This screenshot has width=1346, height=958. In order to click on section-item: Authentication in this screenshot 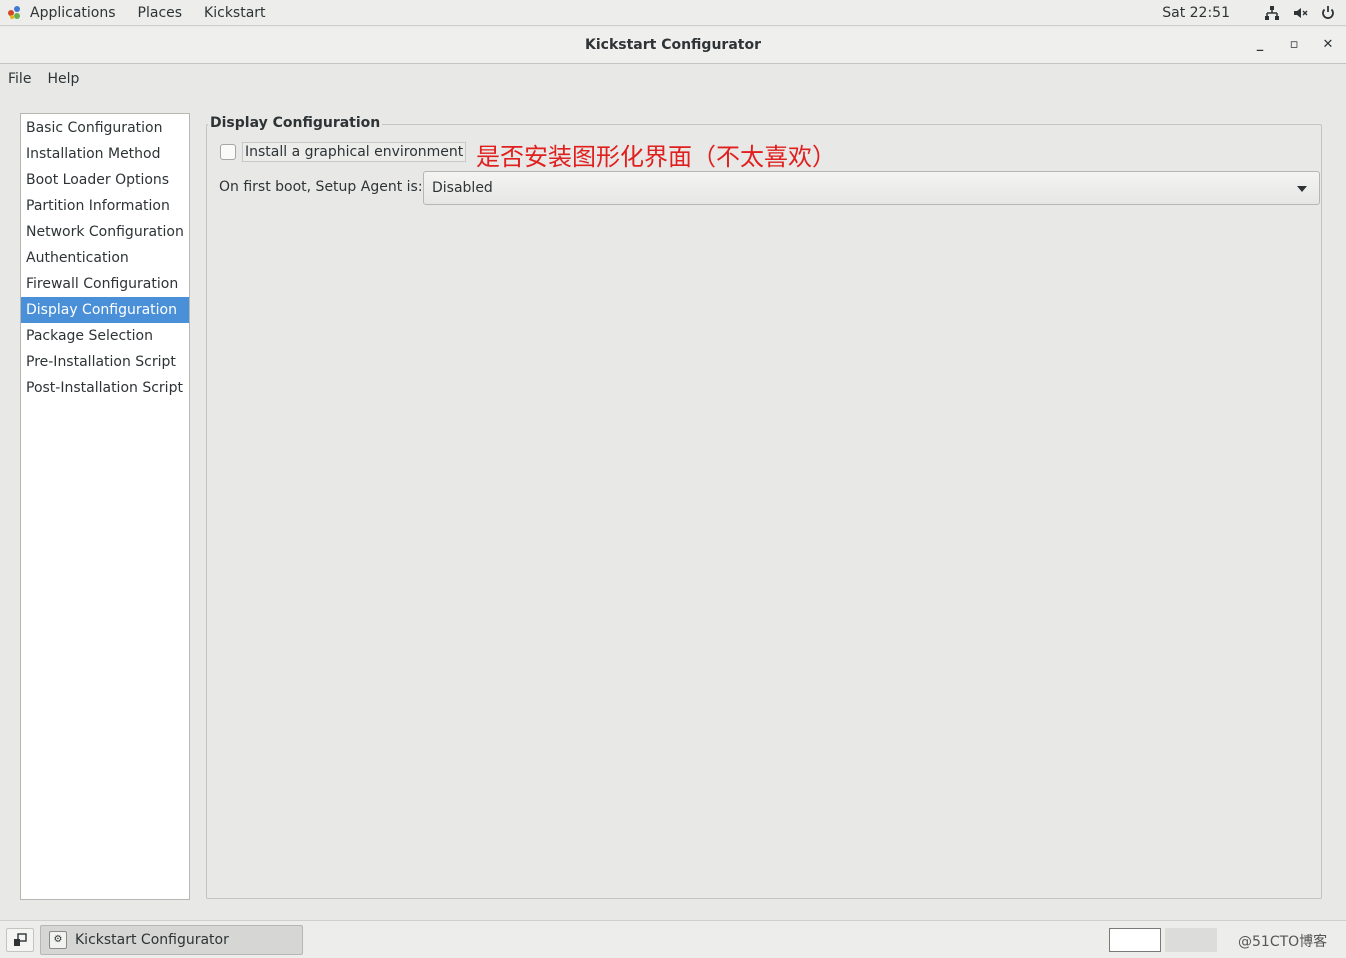, I will do `click(105, 258)`.